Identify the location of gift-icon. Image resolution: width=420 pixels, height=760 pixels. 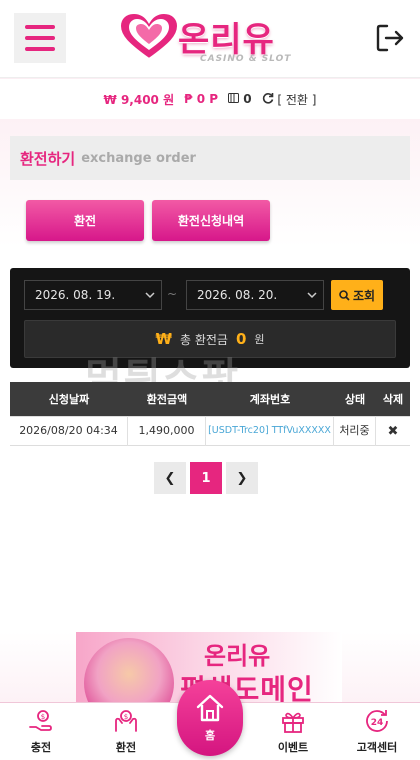
(293, 722).